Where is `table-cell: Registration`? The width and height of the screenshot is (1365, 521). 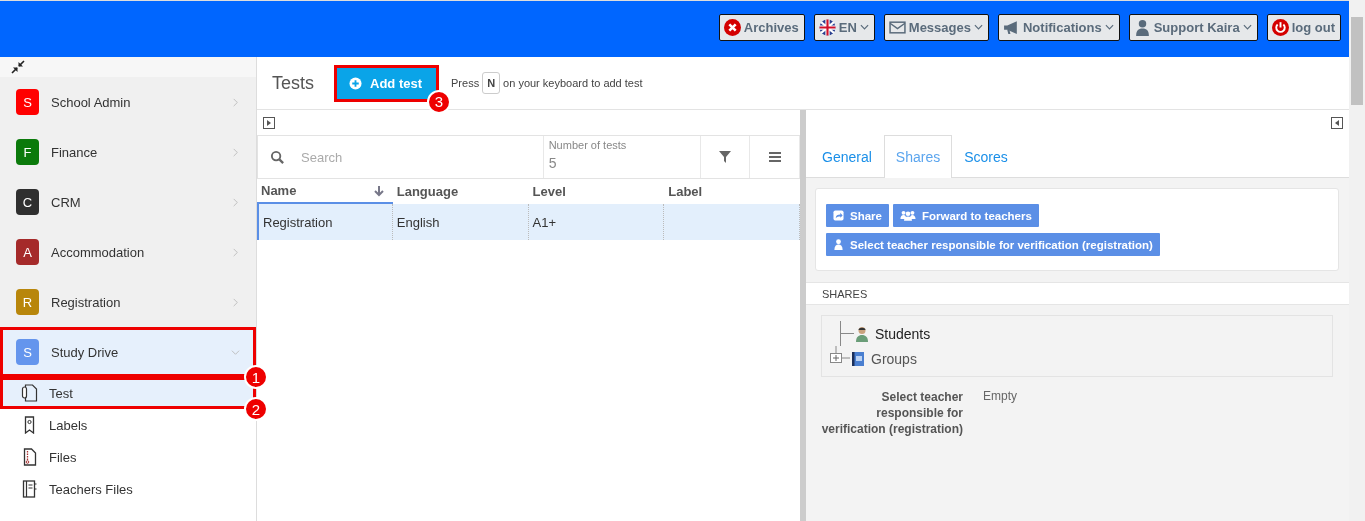
table-cell: Registration is located at coordinates (326, 222).